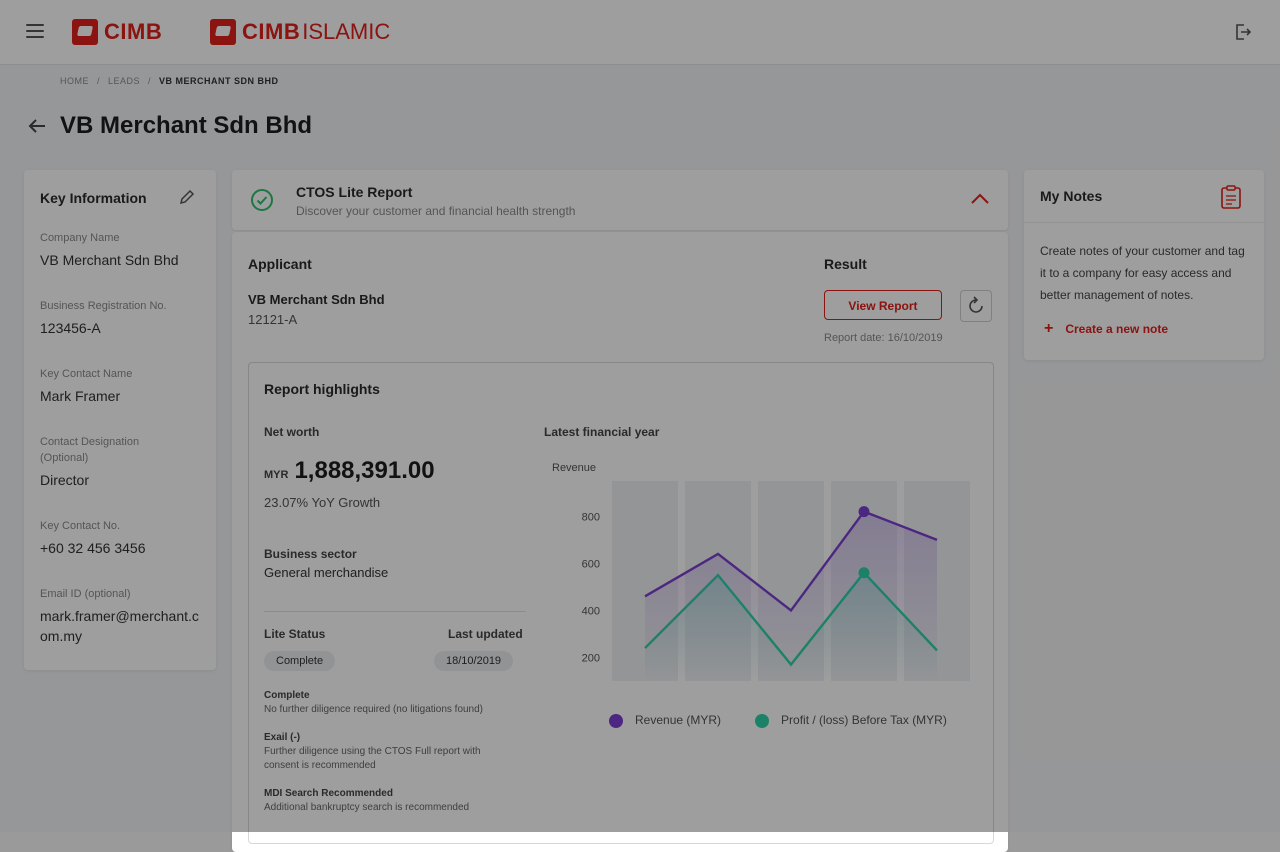 The height and width of the screenshot is (852, 1280). What do you see at coordinates (187, 197) in the screenshot?
I see `edit-pencil-icon` at bounding box center [187, 197].